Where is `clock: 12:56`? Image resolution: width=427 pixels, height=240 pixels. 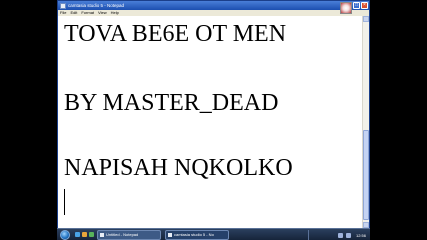
clock: 12:56 is located at coordinates (361, 235).